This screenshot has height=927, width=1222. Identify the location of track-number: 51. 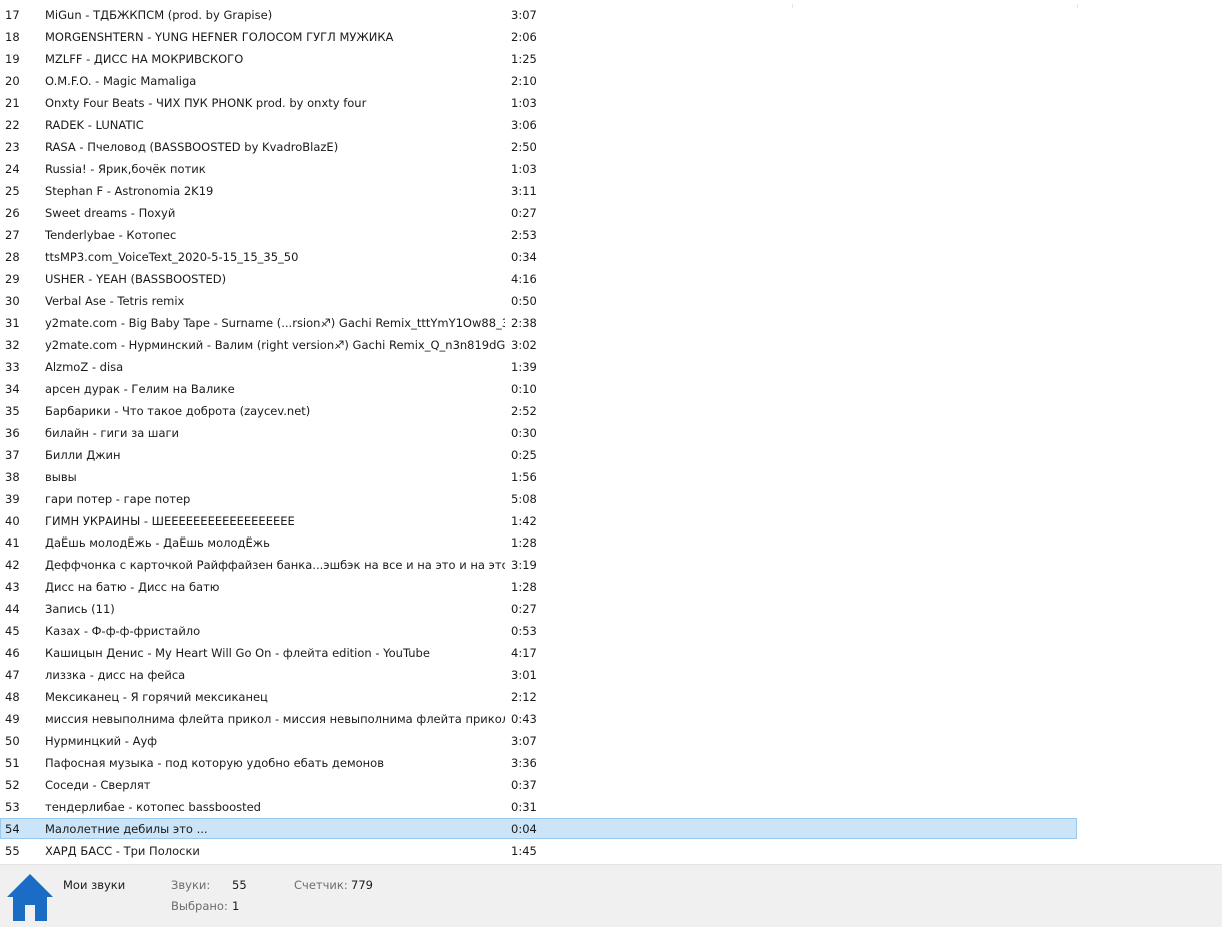
(12, 763).